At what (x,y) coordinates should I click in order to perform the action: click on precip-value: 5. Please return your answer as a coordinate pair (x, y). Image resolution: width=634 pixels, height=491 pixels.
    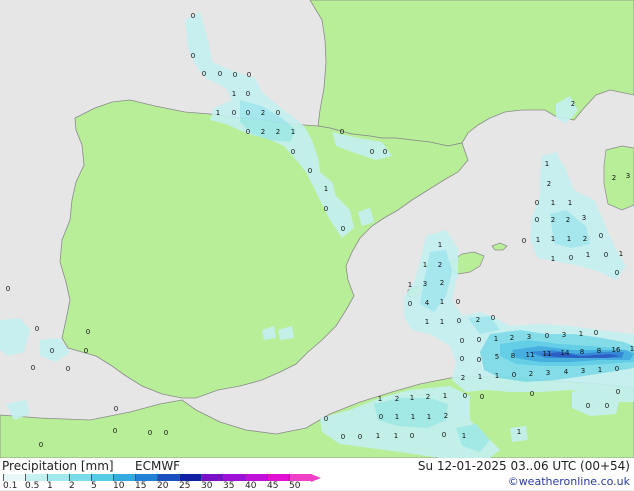
    Looking at the image, I should click on (497, 357).